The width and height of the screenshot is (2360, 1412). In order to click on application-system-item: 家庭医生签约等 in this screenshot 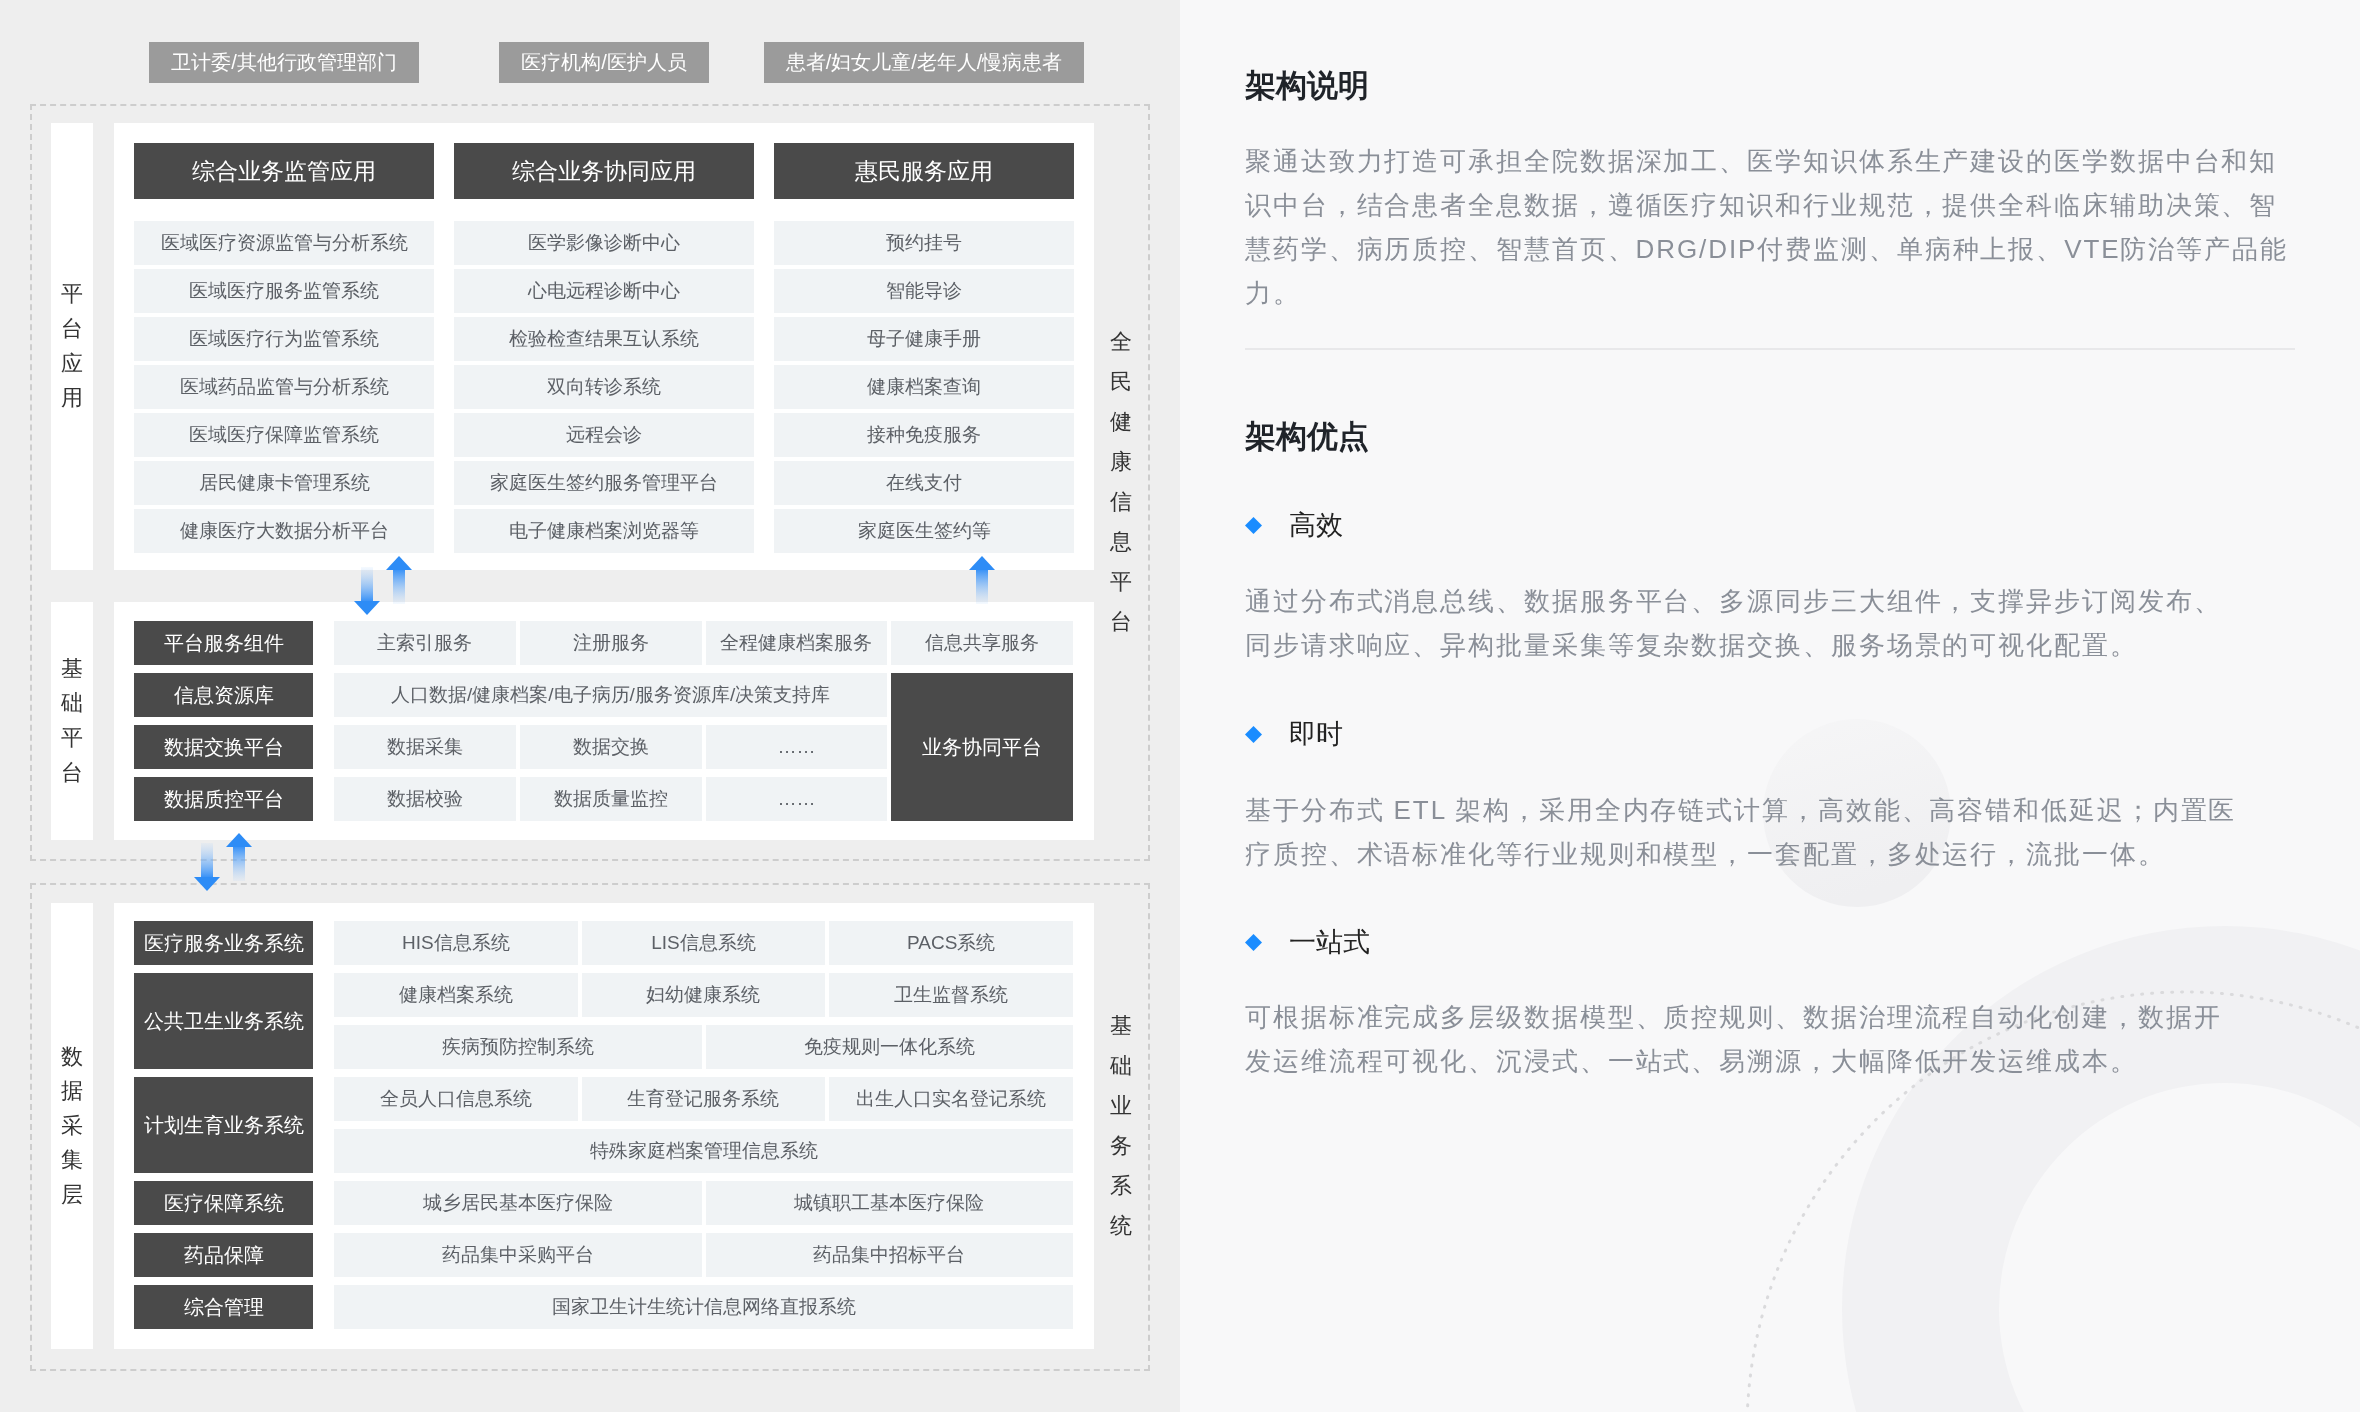, I will do `click(924, 531)`.